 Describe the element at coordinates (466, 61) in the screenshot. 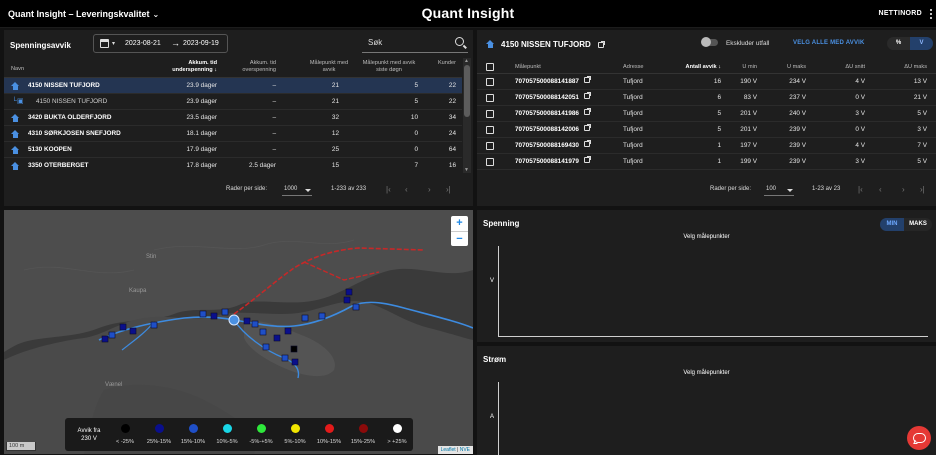

I see `scroll-up-icon: ▲` at that location.